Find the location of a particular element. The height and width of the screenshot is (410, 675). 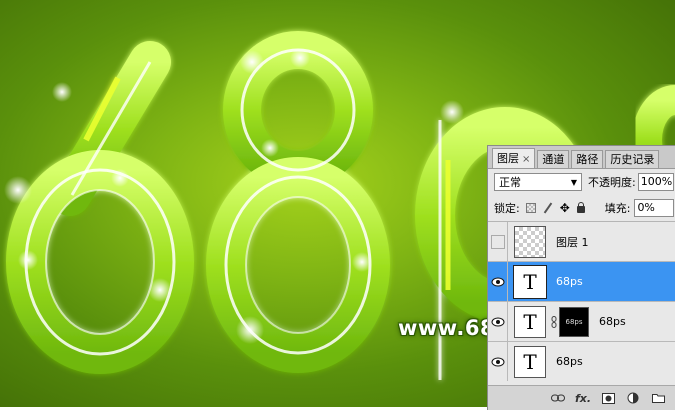

layer-thumbnail is located at coordinates (530, 241).